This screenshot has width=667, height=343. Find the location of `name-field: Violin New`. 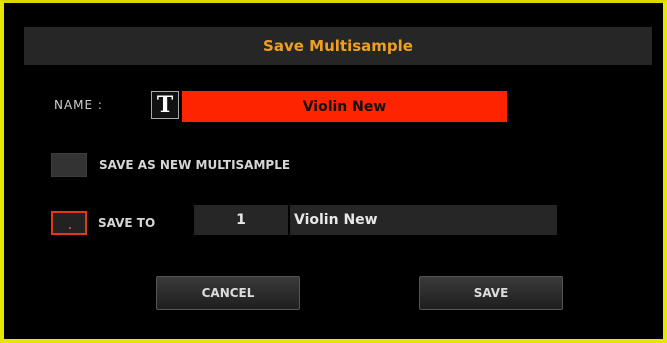

name-field: Violin New is located at coordinates (344, 106).